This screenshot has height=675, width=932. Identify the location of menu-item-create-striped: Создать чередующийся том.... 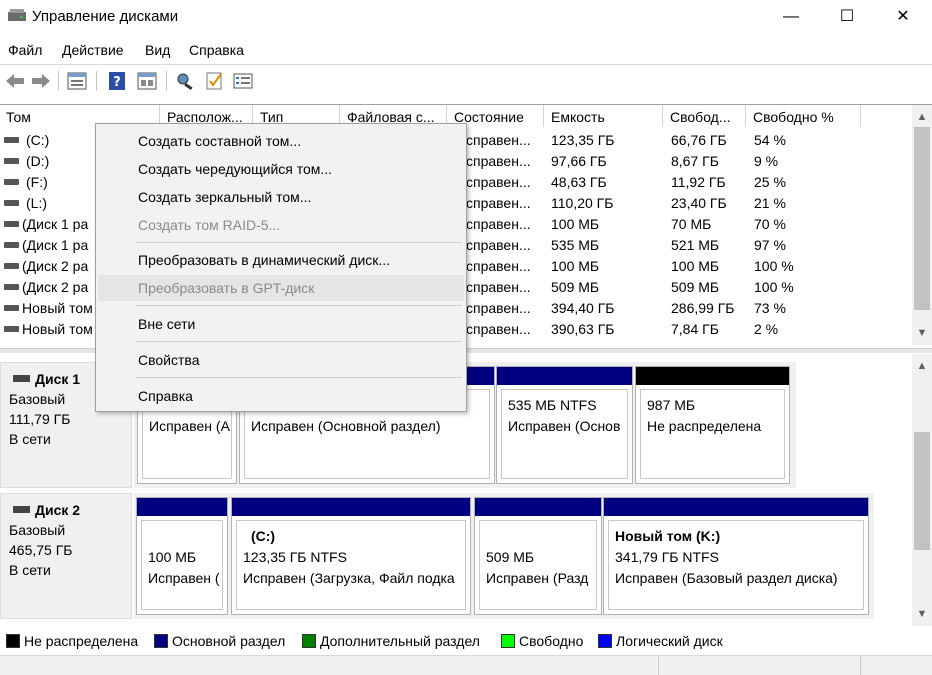
(281, 169).